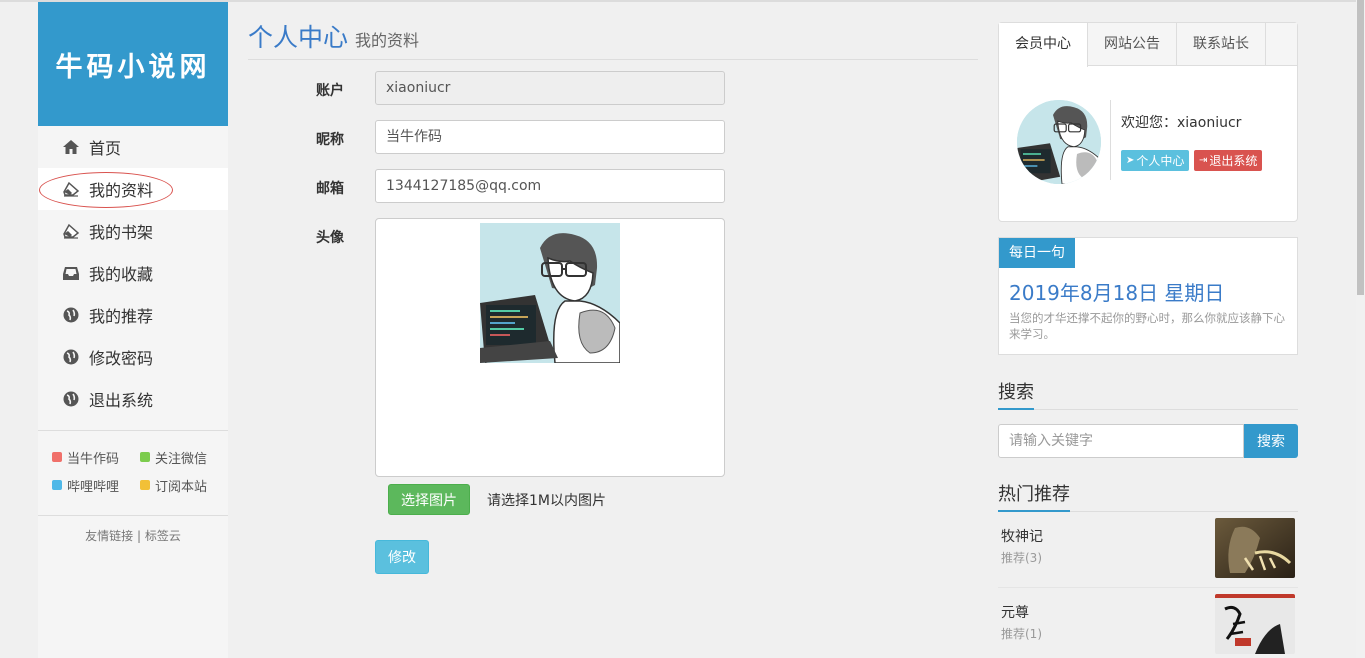 This screenshot has width=1365, height=658. I want to click on page-subtitle: 我的资料, so click(387, 40).